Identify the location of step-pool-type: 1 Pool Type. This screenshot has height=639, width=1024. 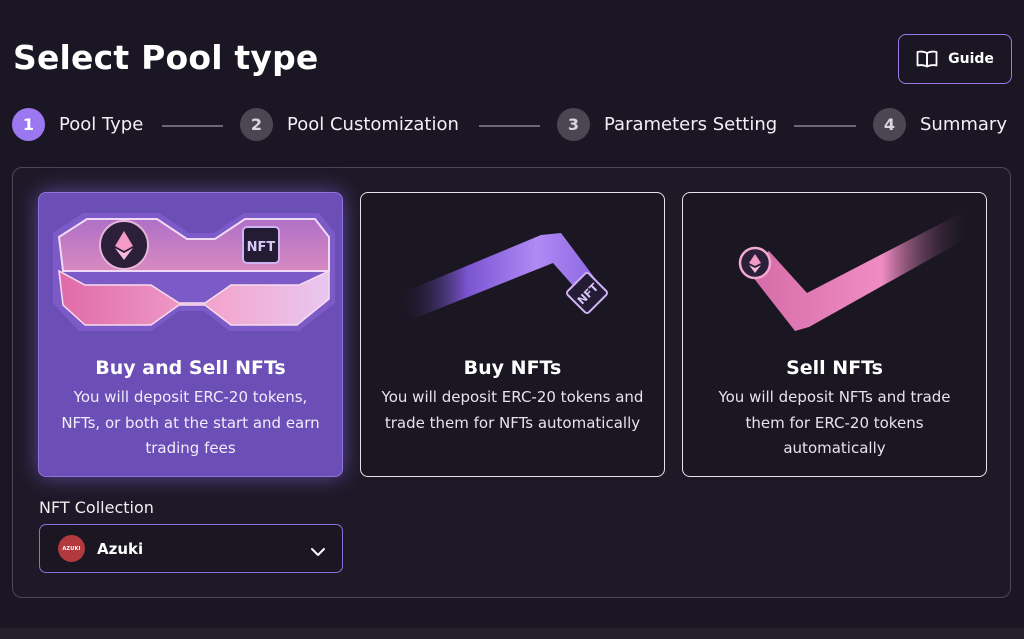
(77, 124).